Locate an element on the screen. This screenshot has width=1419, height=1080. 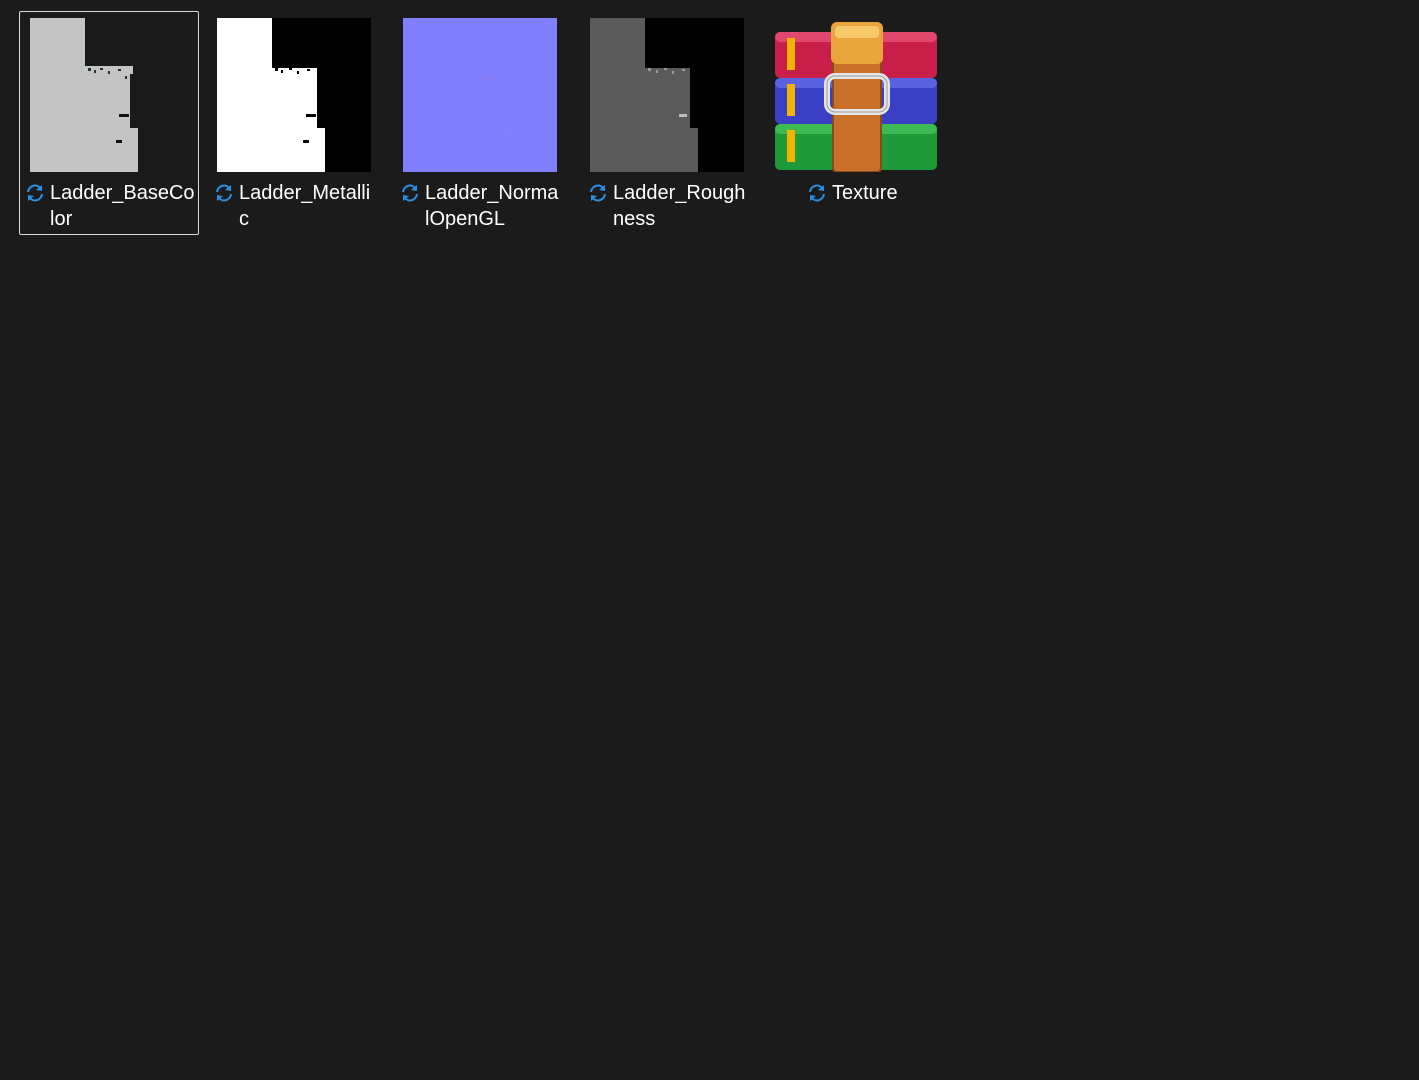
file-item-ladder-normalopengl: Ladder_Norma lOpenGL is located at coordinates (483, 123).